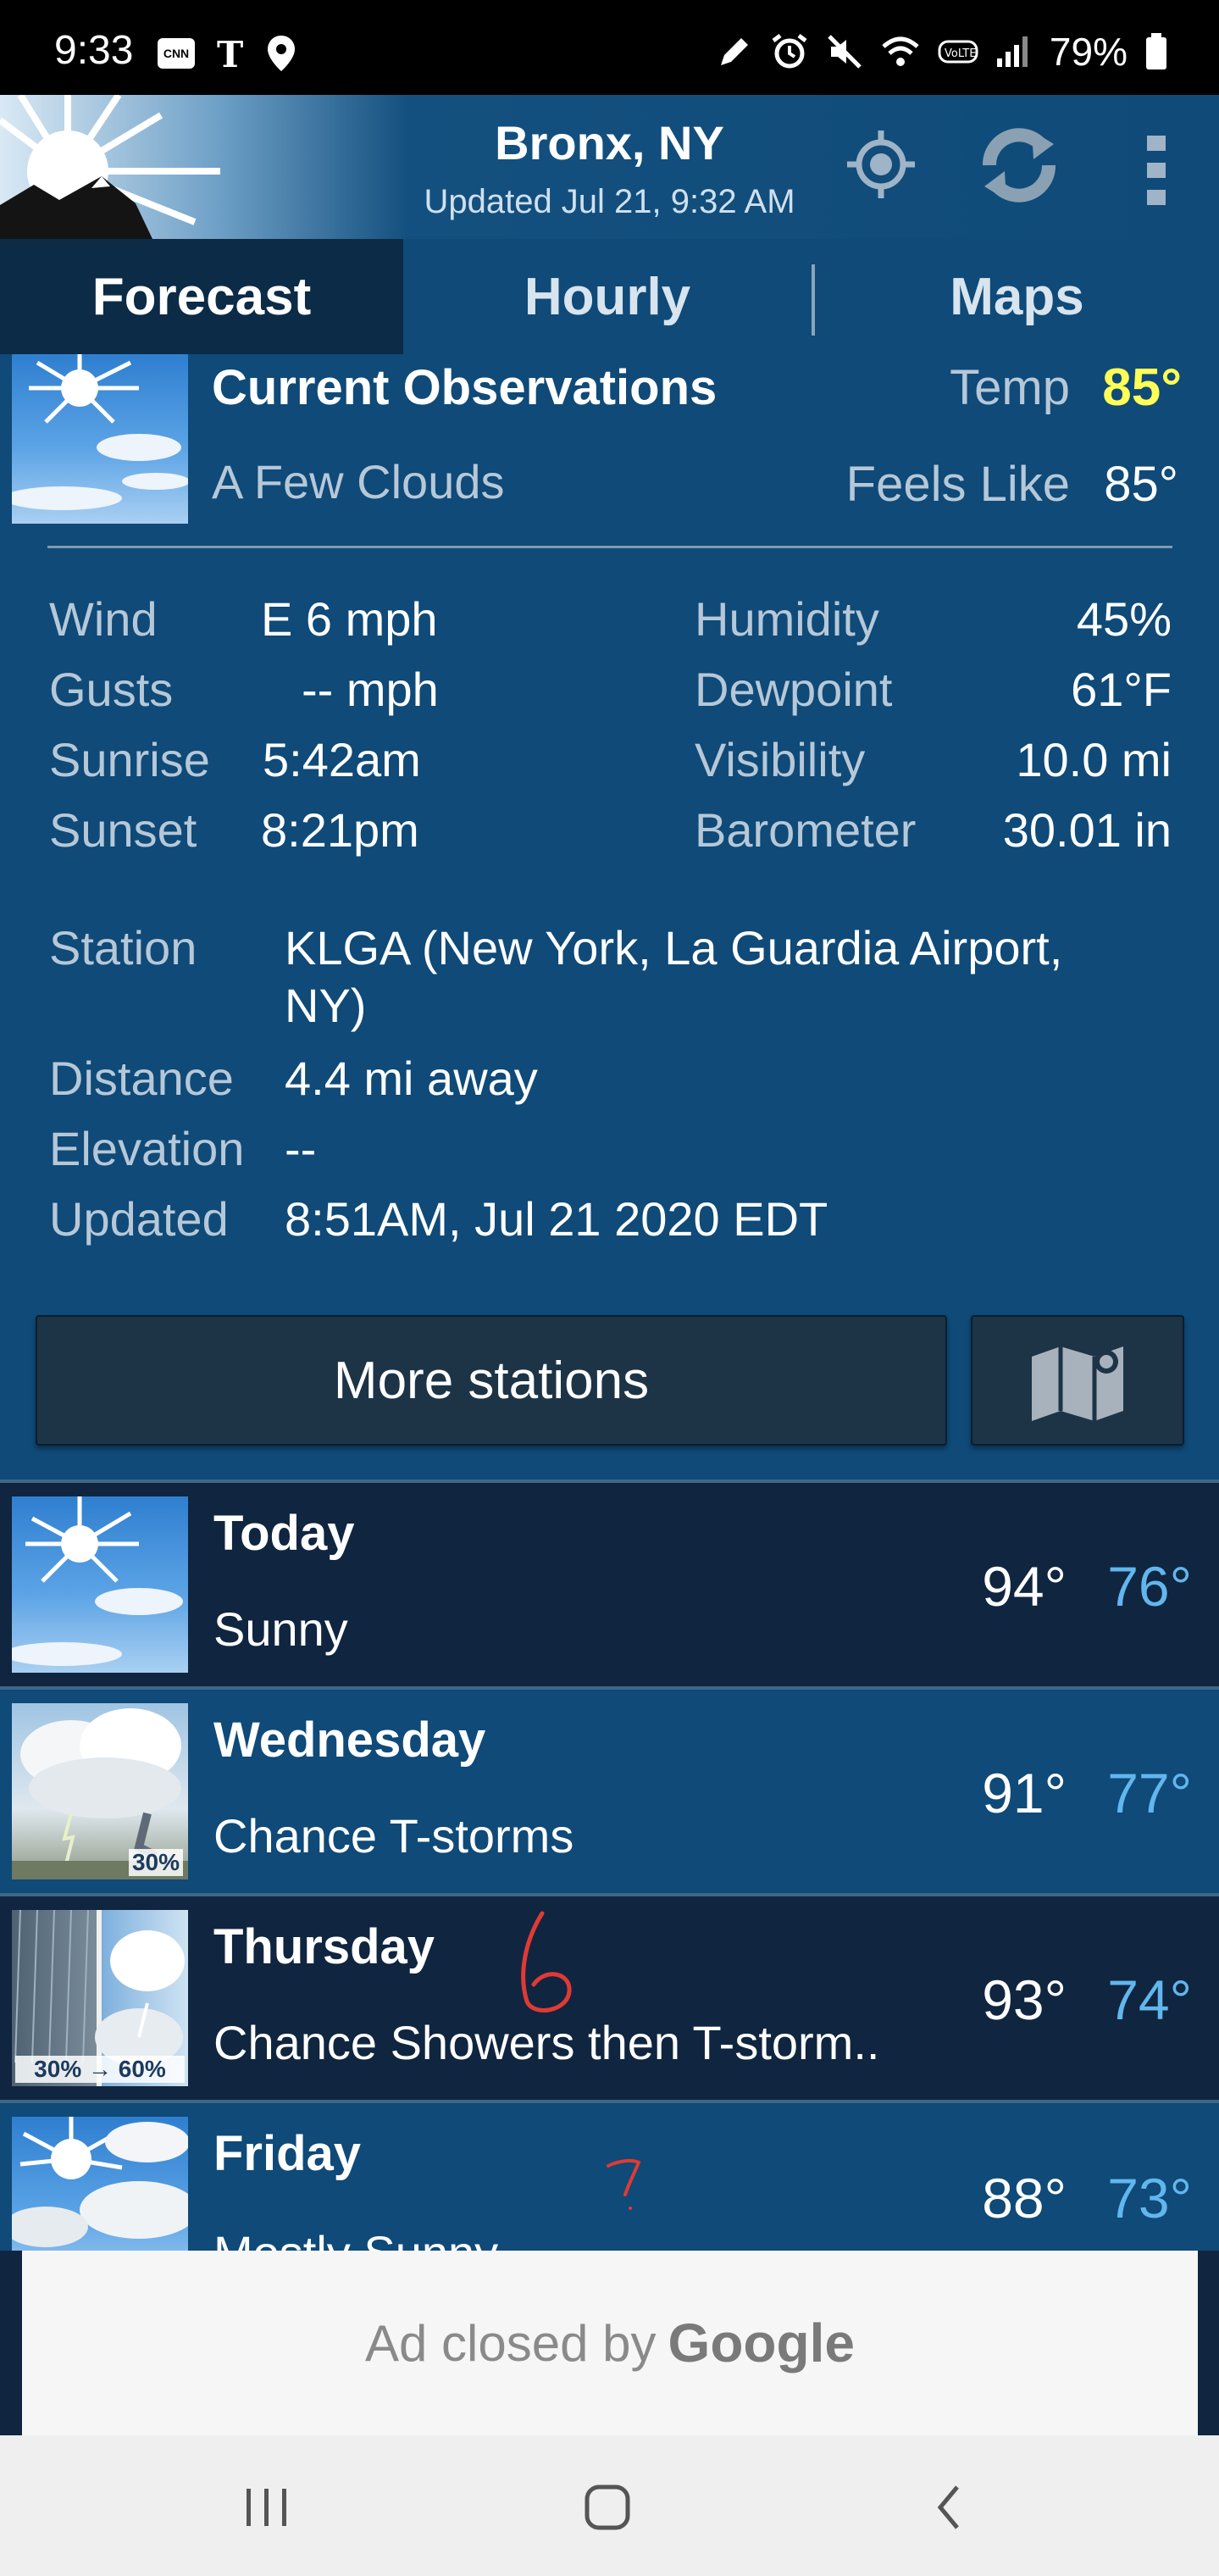 The height and width of the screenshot is (2576, 1219). What do you see at coordinates (806, 830) in the screenshot?
I see `barometer-label: Barometer` at bounding box center [806, 830].